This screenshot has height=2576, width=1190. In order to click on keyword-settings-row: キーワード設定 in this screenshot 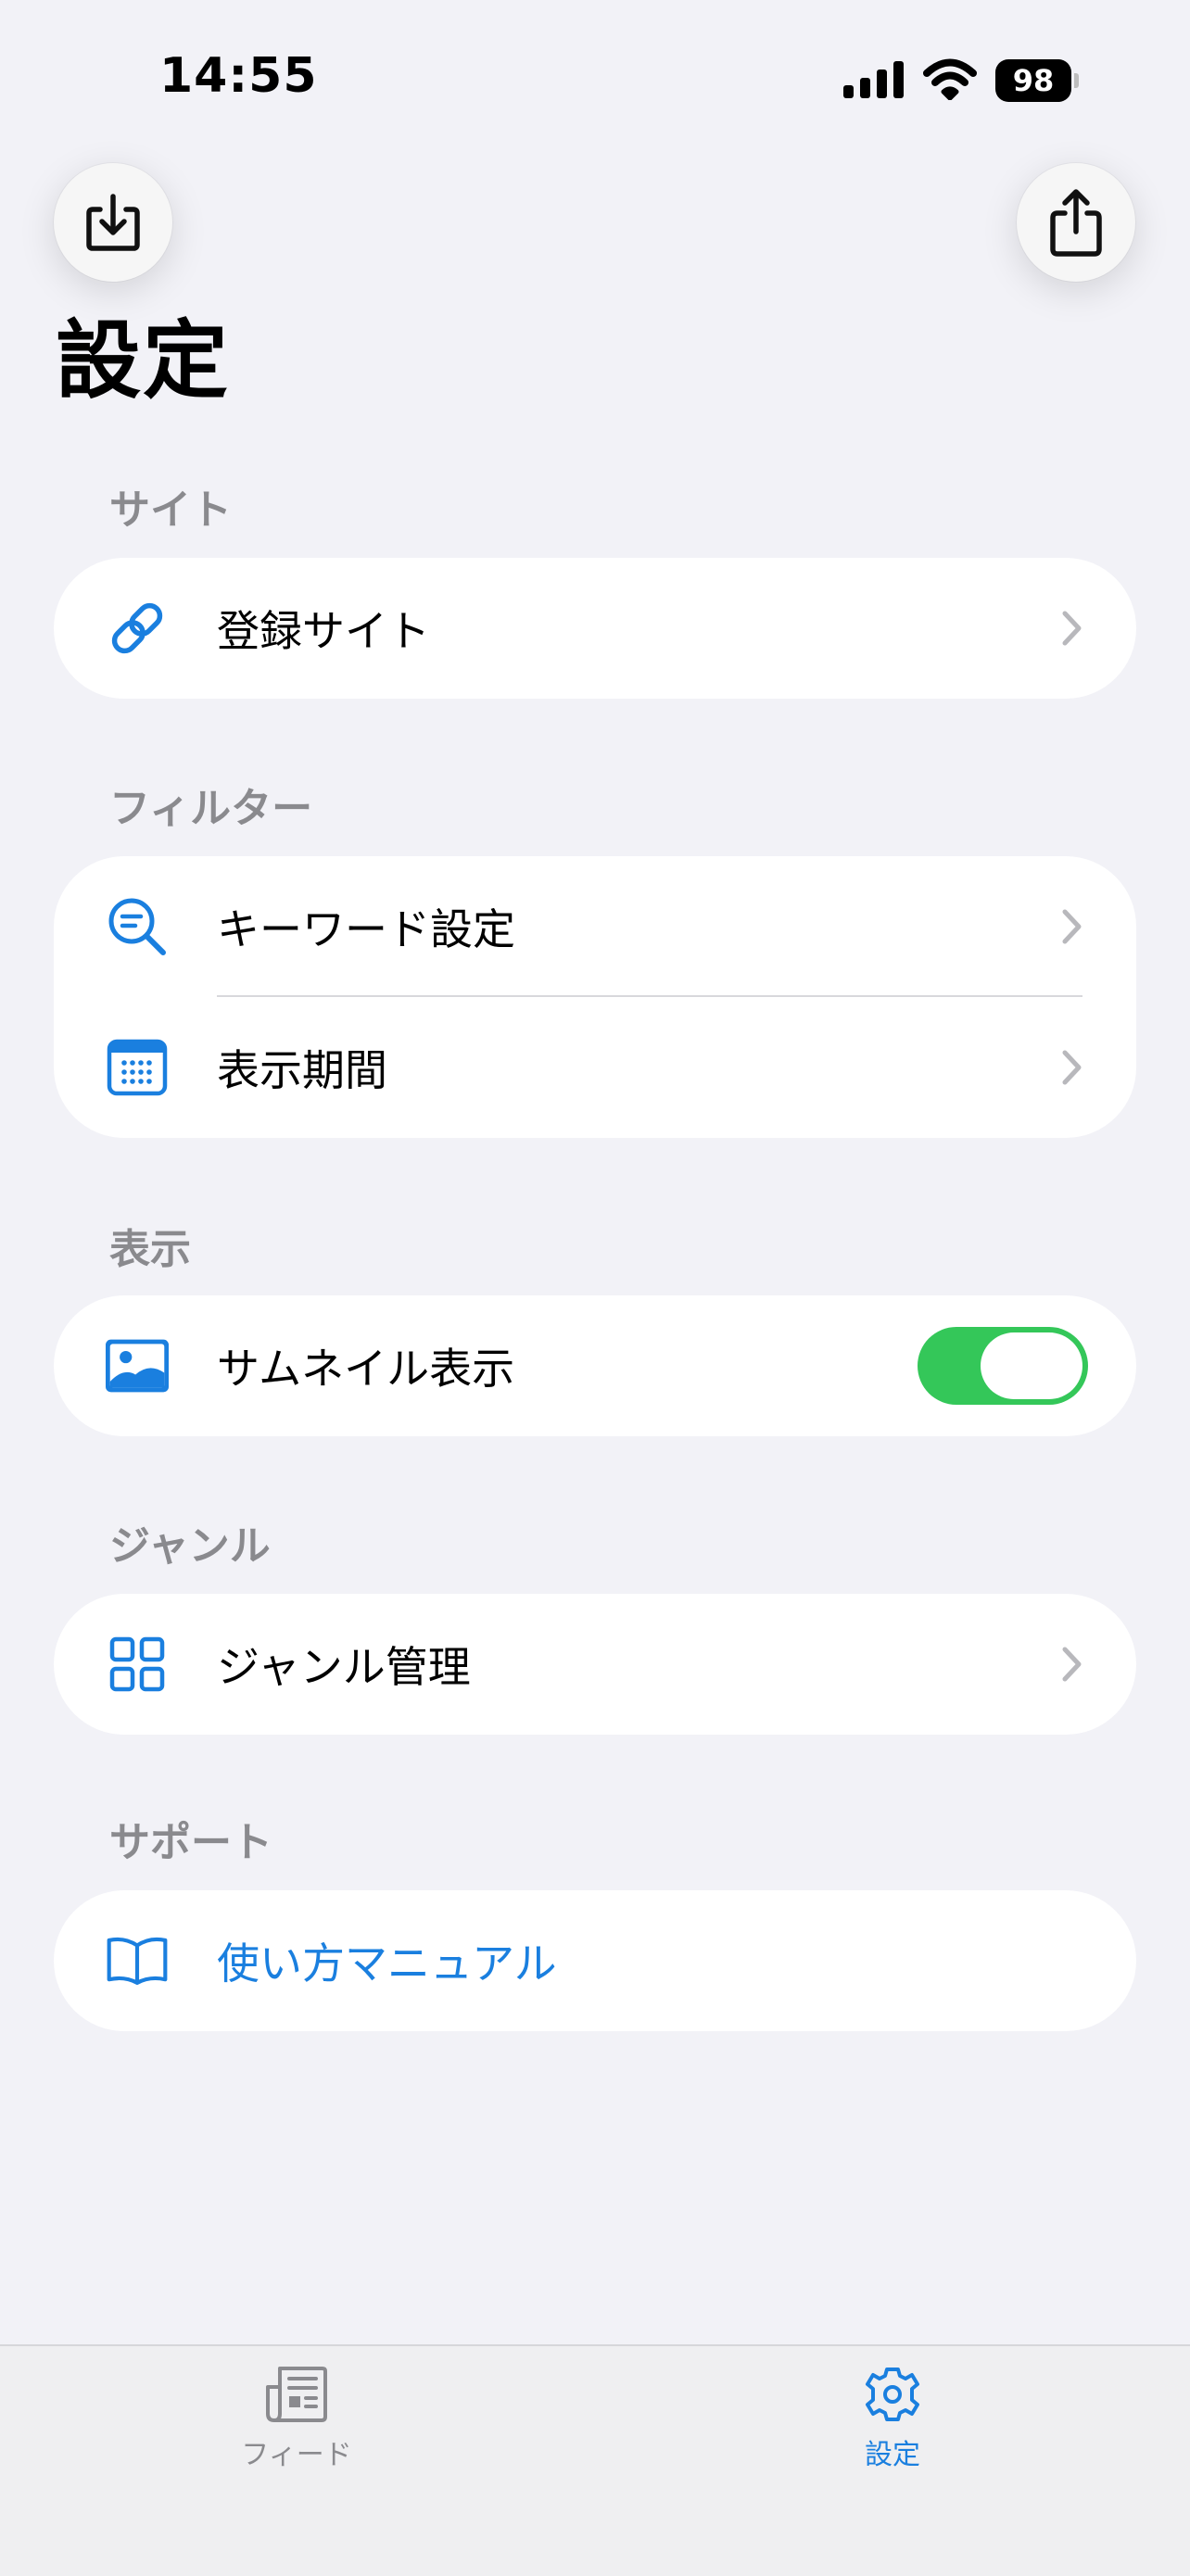, I will do `click(595, 926)`.